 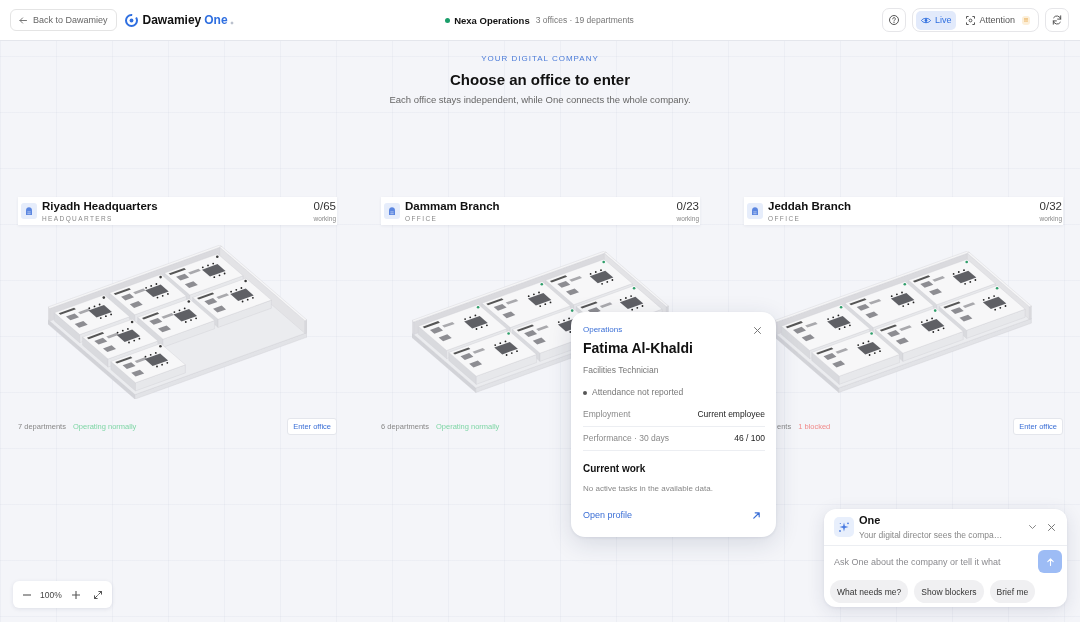 I want to click on office-name: Dammam Branch, so click(x=453, y=206).